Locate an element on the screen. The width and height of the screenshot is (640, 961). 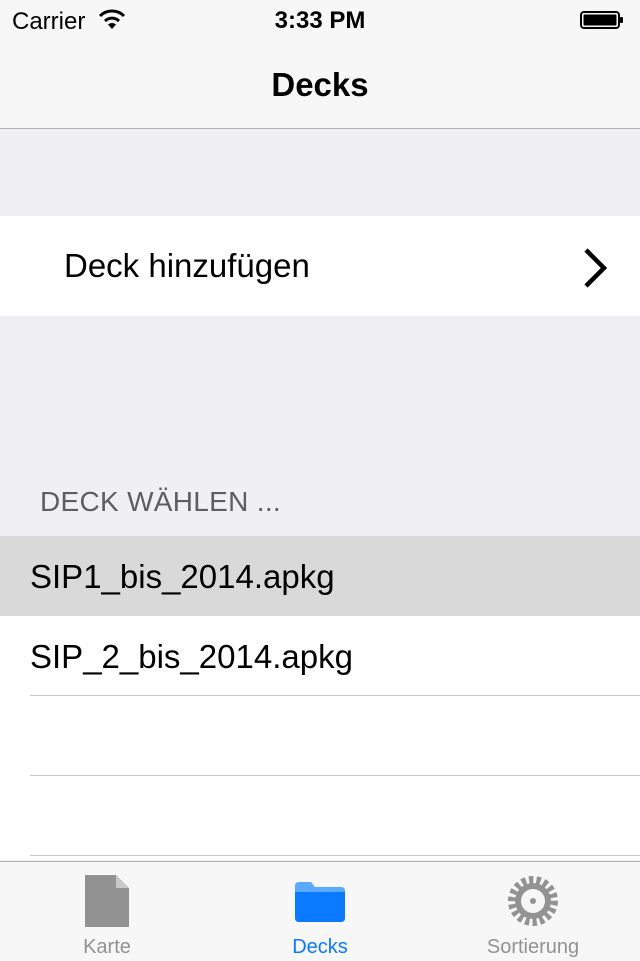
add-deck-row: Deck hinzufügen is located at coordinates (320, 266).